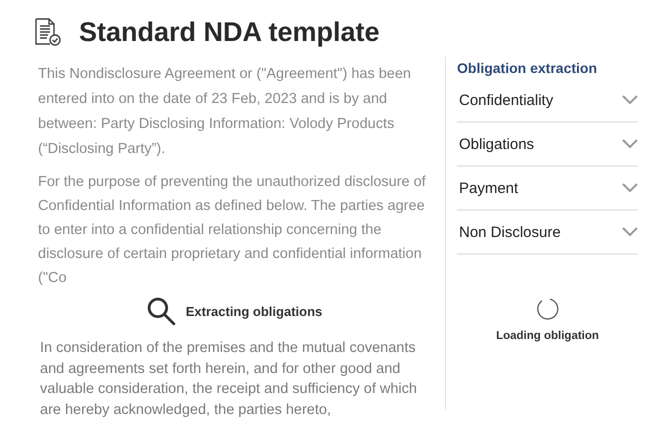 Image resolution: width=666 pixels, height=437 pixels. What do you see at coordinates (527, 67) in the screenshot?
I see `panel-title: Obligation extraction` at bounding box center [527, 67].